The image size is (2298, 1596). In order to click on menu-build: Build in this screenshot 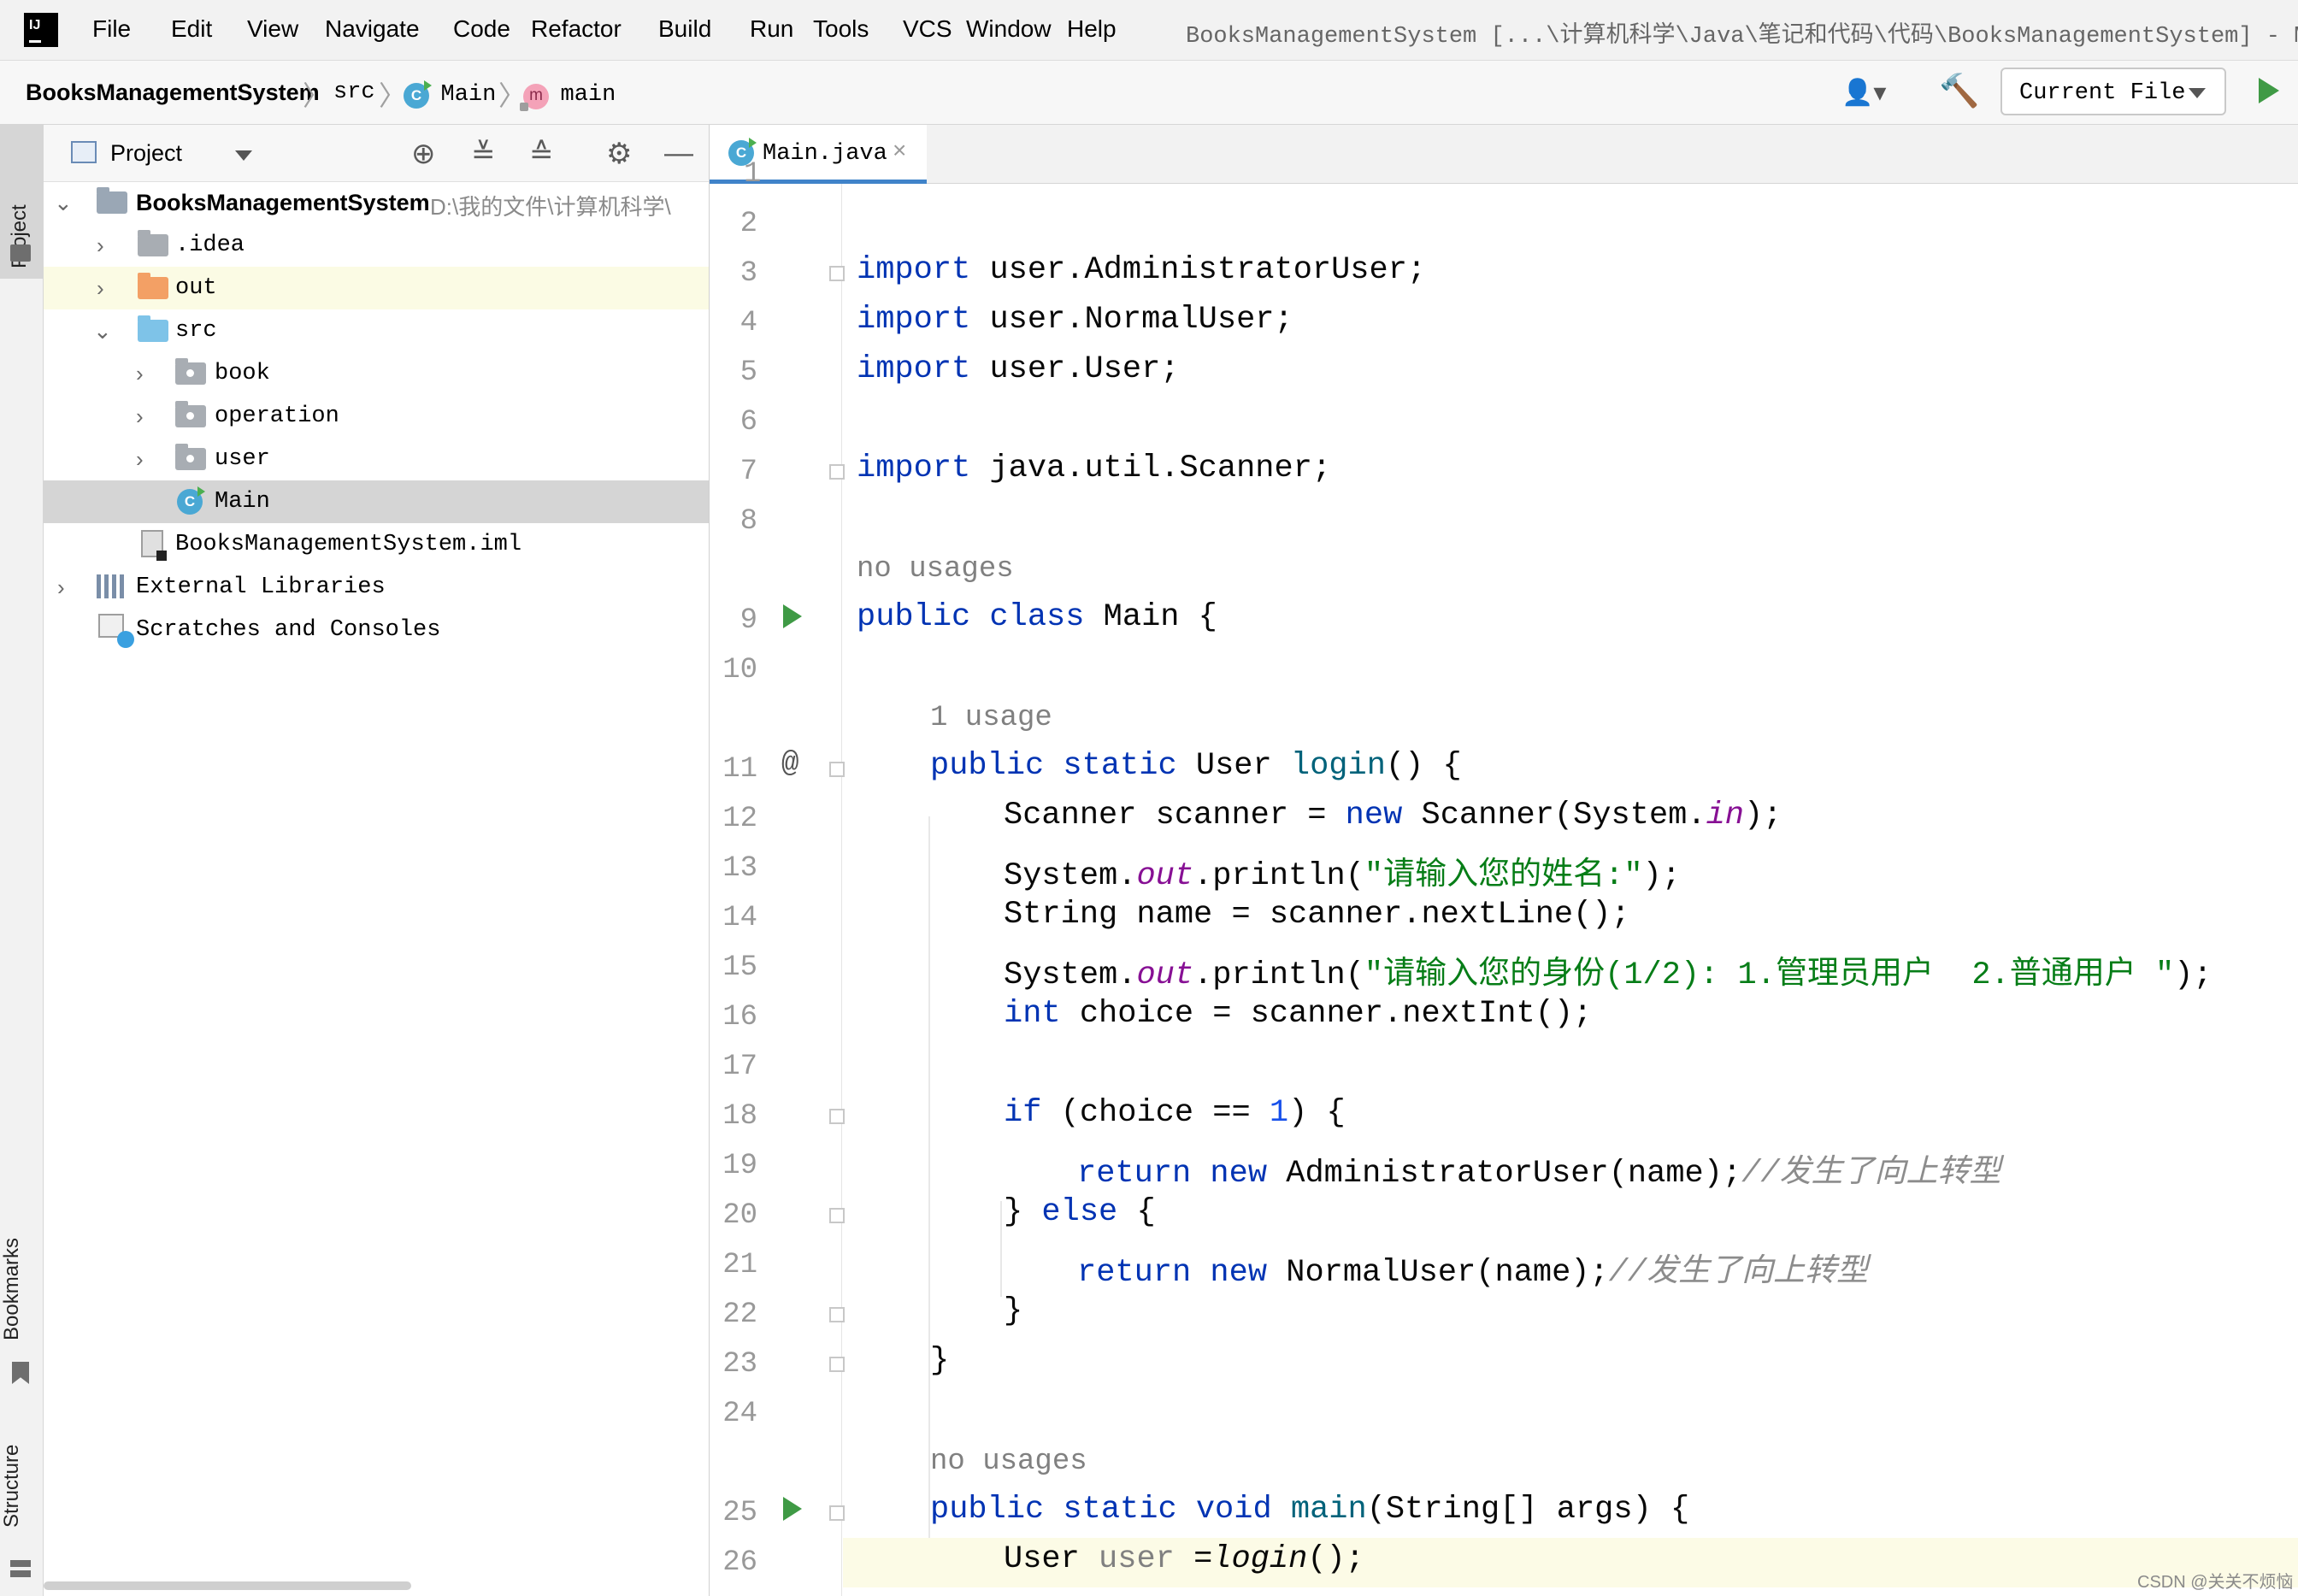, I will do `click(684, 29)`.